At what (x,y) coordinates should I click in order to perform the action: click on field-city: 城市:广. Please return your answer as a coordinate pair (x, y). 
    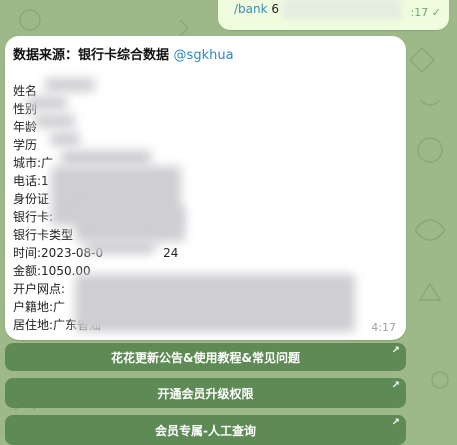
    Looking at the image, I should click on (33, 163).